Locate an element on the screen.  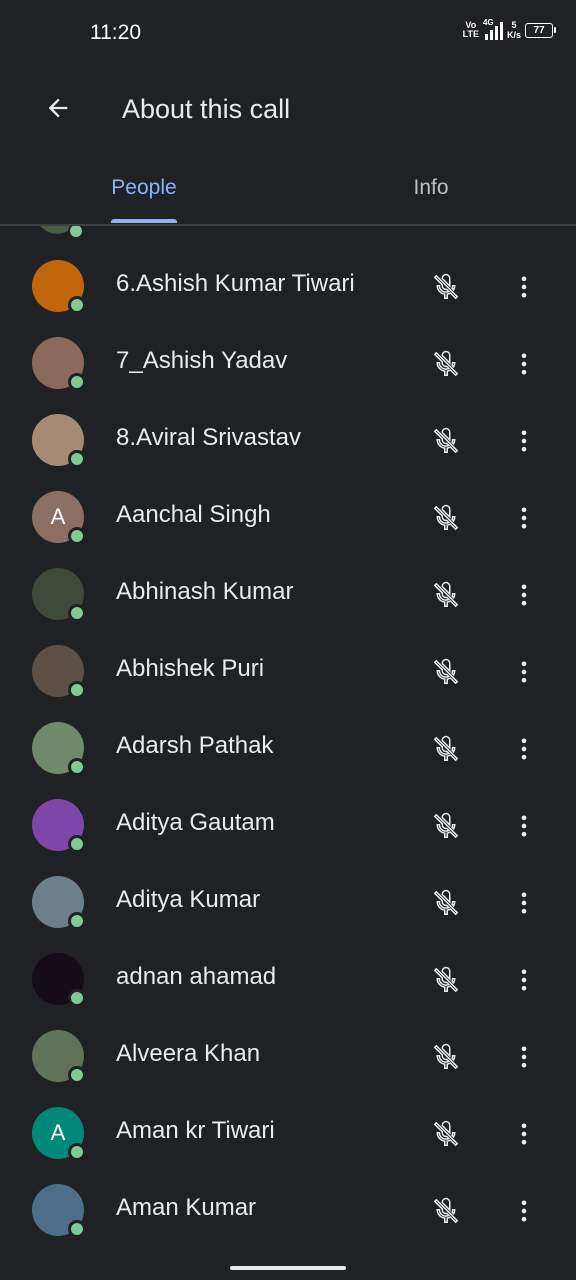
list-item: 8.Aviral Srivastav is located at coordinates (288, 443).